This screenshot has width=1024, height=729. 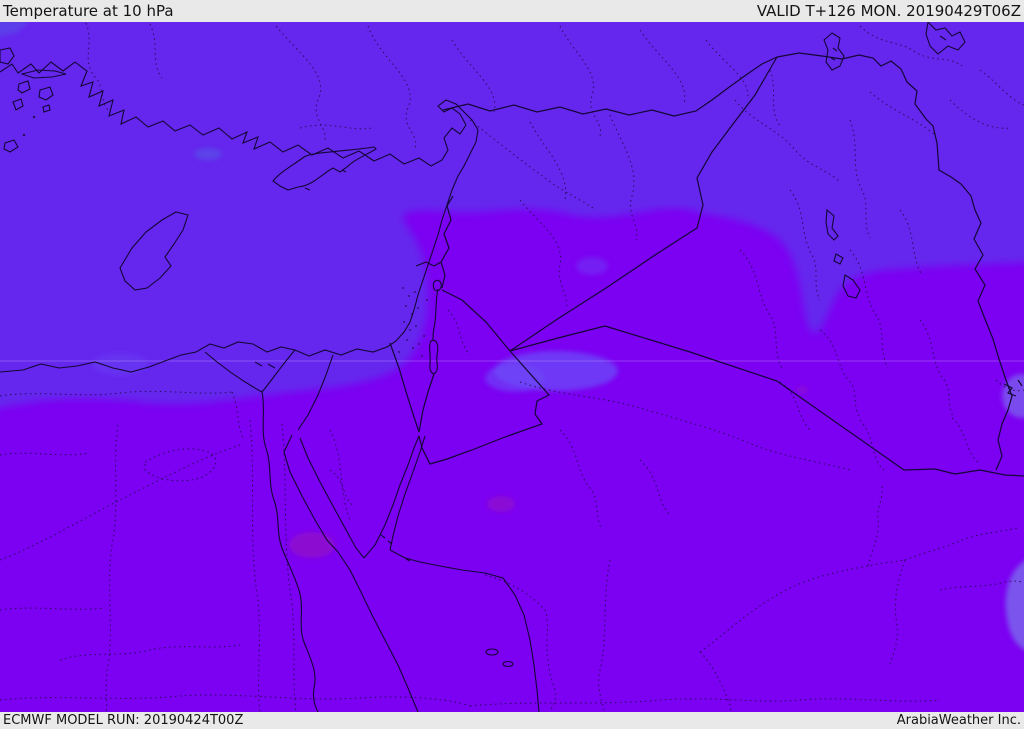 I want to click on cold-patch-syria-desert, so click(x=592, y=266).